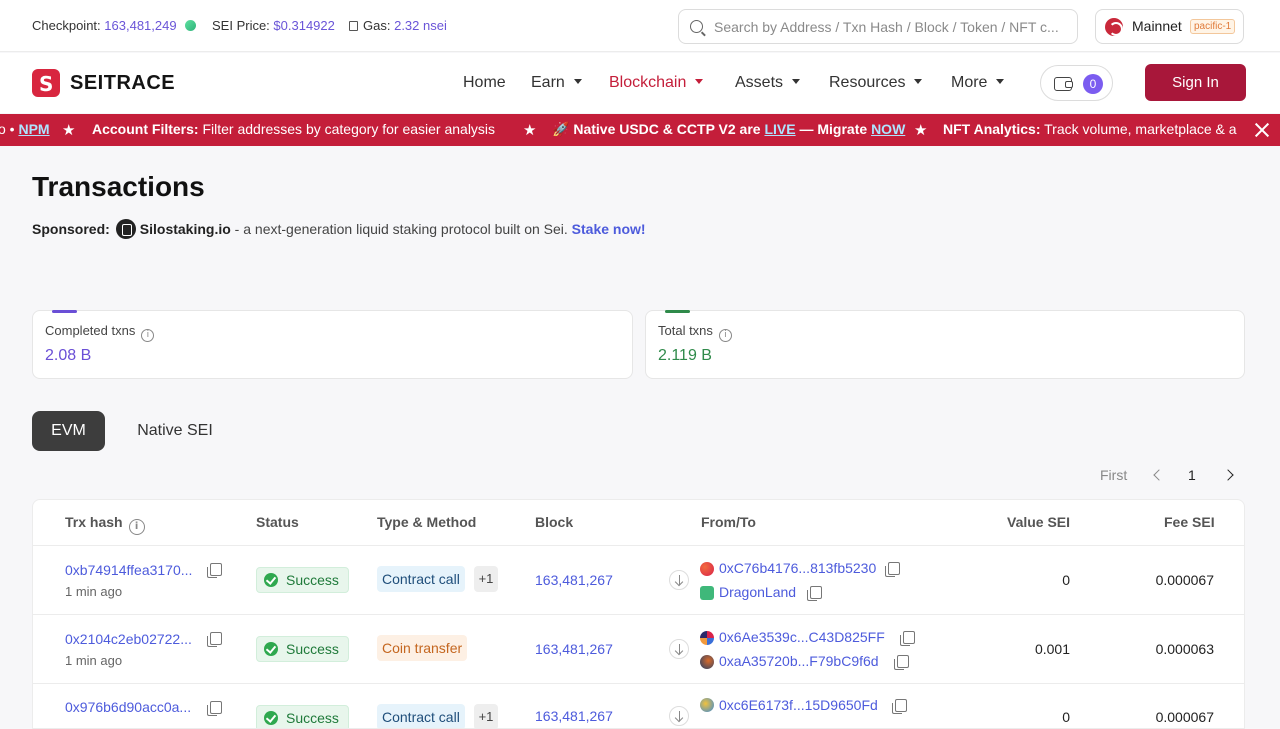 The width and height of the screenshot is (1280, 729). Describe the element at coordinates (421, 579) in the screenshot. I see `method-badge: Contract call` at that location.